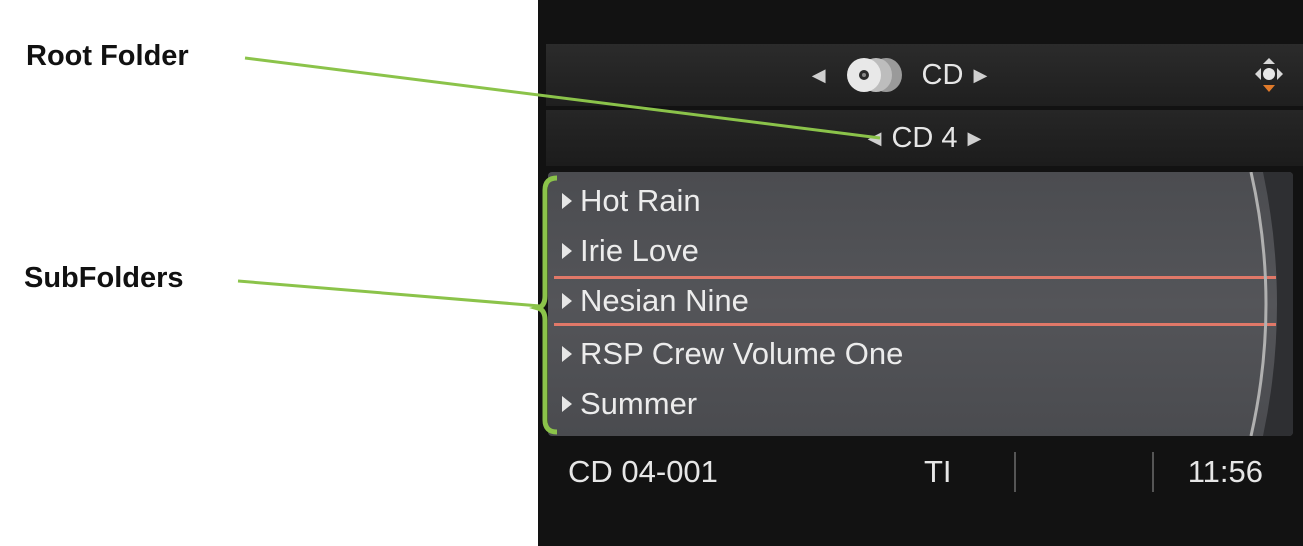 Image resolution: width=1303 pixels, height=546 pixels. I want to click on list-item-label: Summer, so click(639, 403).